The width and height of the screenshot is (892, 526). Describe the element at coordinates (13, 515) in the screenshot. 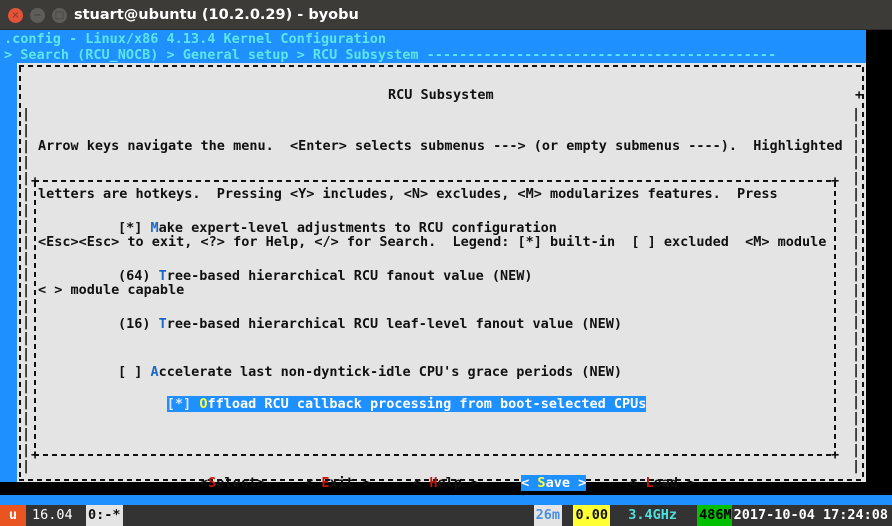

I see `ubuntu-logo-icon: u` at that location.